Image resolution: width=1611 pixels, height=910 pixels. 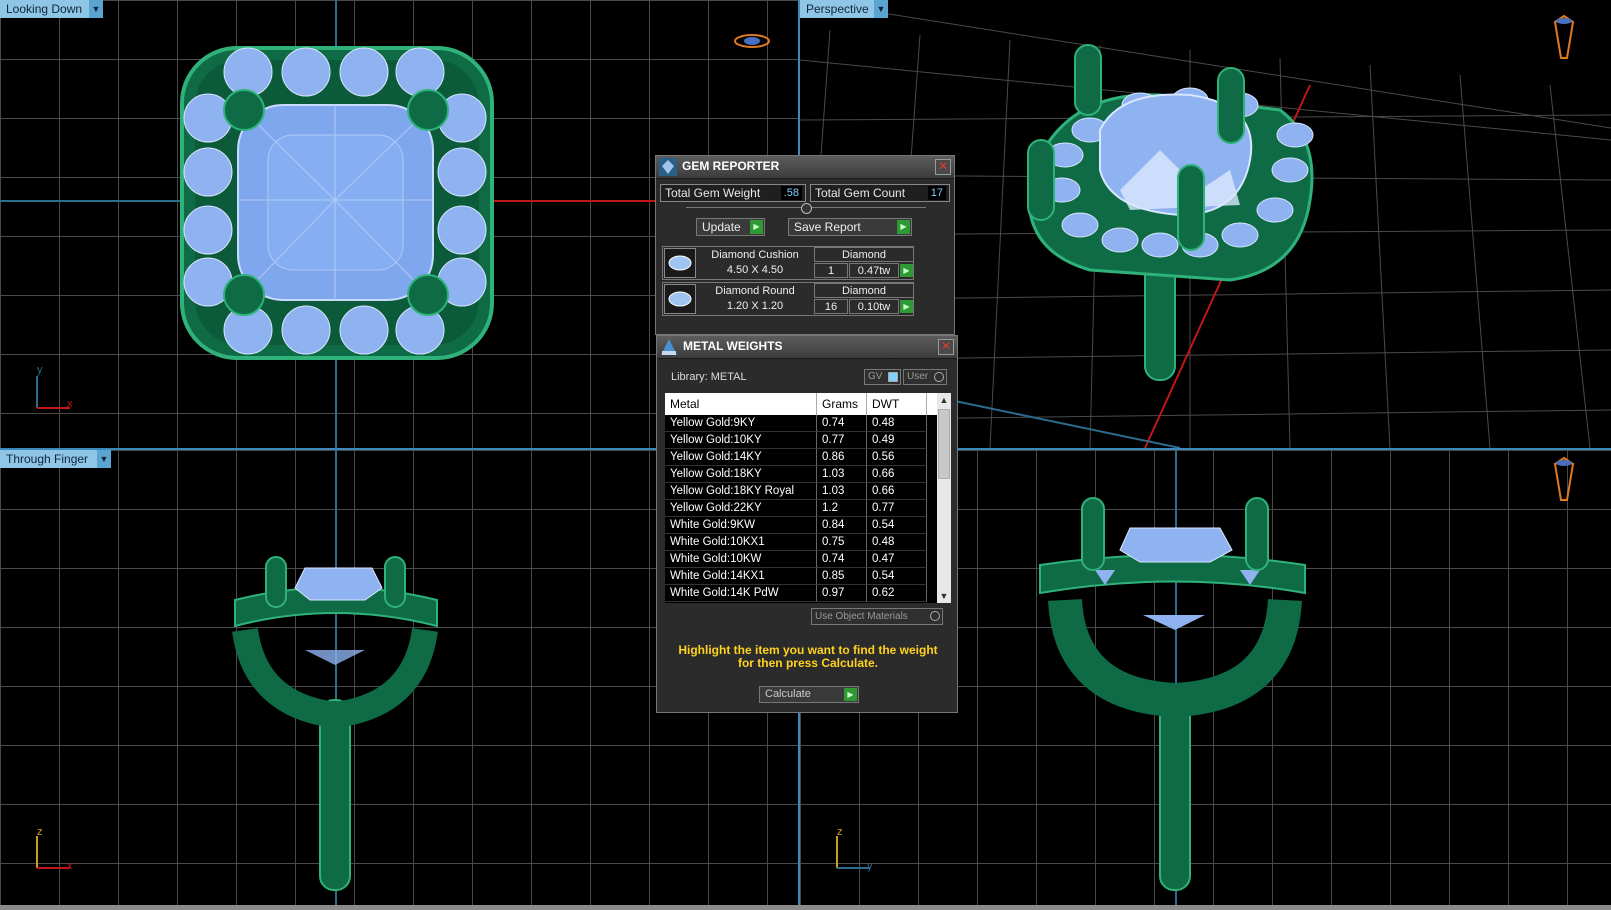 I want to click on gem-reporter-titlebar: GEM REPORTER ✕, so click(x=805, y=167).